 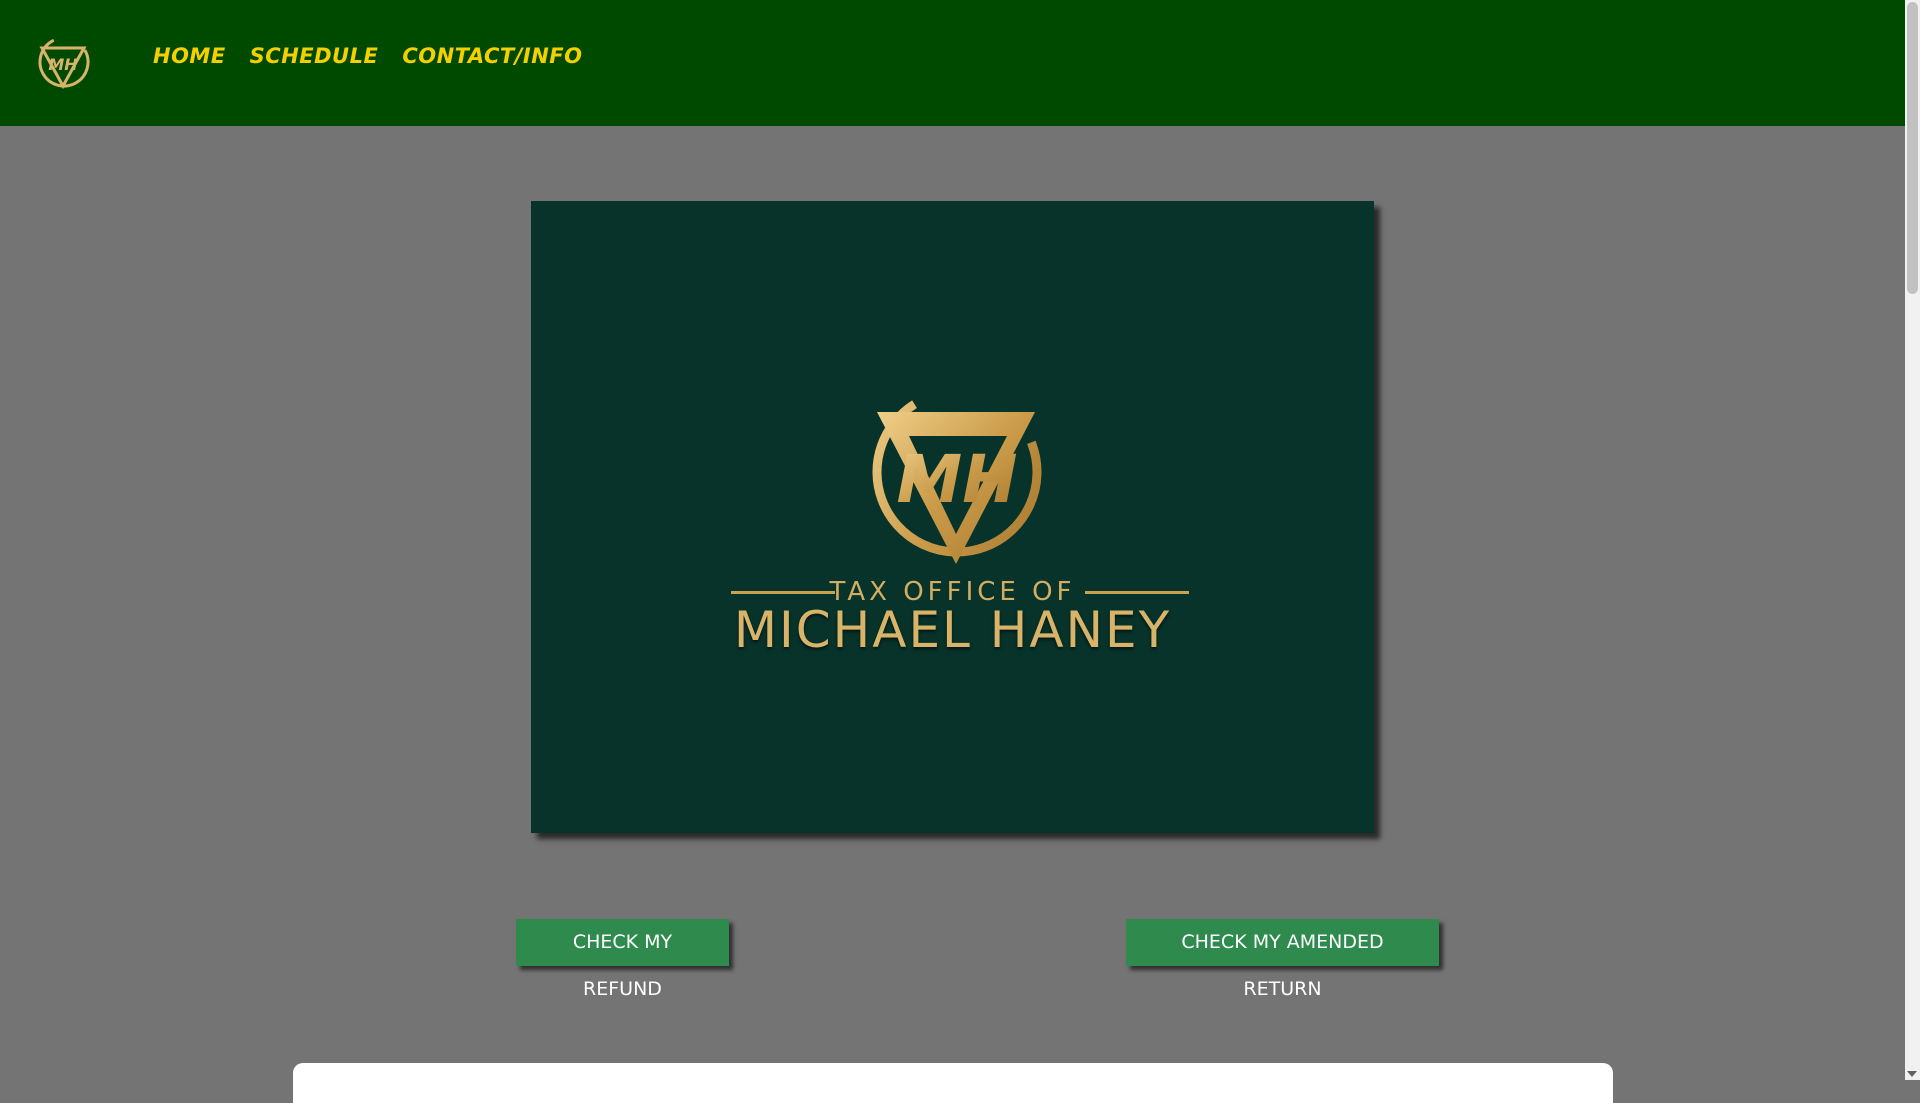 What do you see at coordinates (492, 56) in the screenshot?
I see `nav-link-contact-info: CONTACT/INFO` at bounding box center [492, 56].